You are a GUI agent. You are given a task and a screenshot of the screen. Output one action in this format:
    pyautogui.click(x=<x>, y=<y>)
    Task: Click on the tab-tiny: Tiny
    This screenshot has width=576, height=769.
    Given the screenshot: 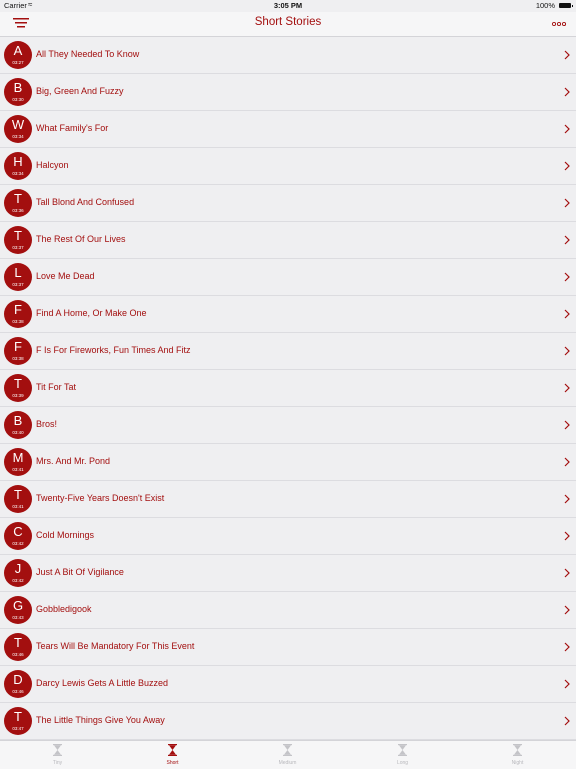 What is the action you would take?
    pyautogui.click(x=57, y=755)
    